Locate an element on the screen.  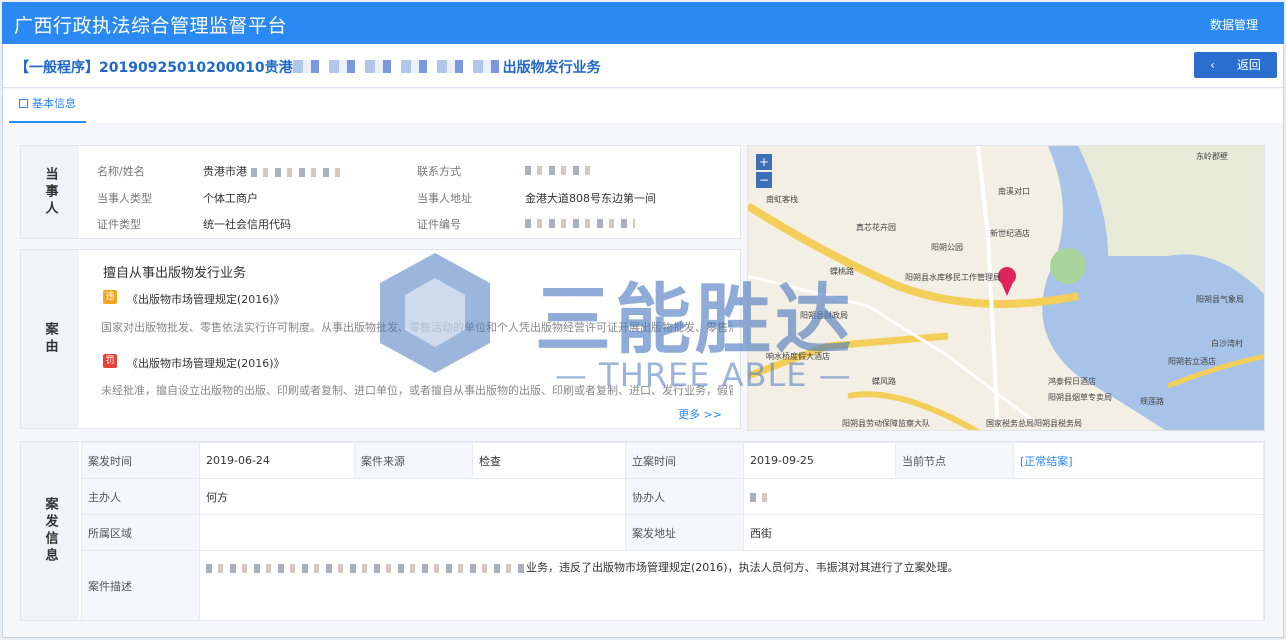
violation-badge: 违 is located at coordinates (110, 297).